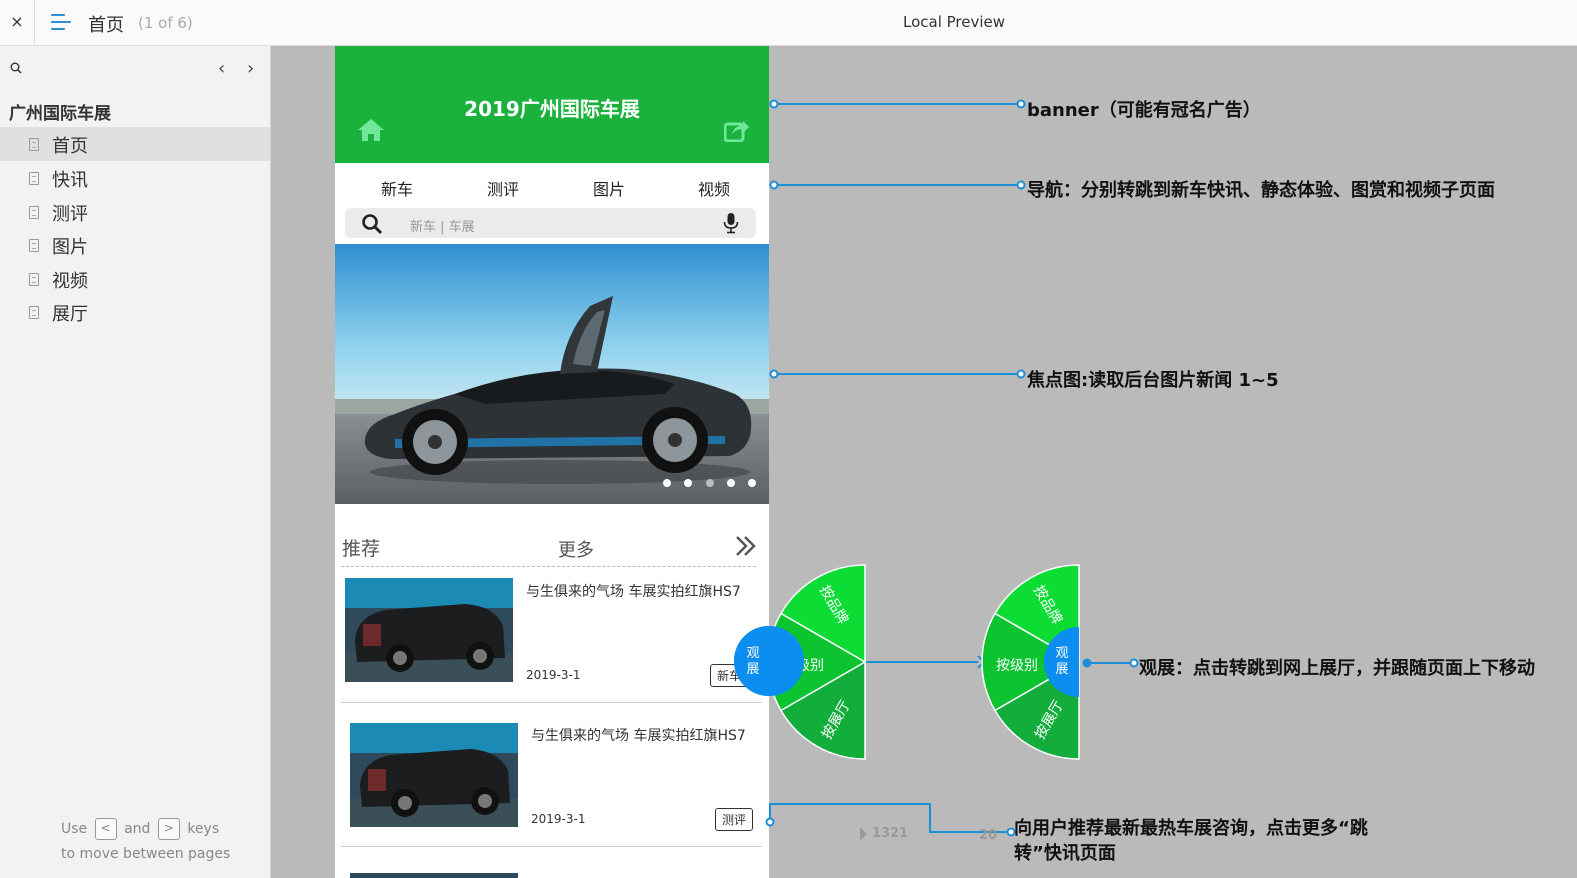 The height and width of the screenshot is (878, 1577). I want to click on float-menu-expanded: 按品牌 按级别 按展厅 观 展, so click(800, 662).